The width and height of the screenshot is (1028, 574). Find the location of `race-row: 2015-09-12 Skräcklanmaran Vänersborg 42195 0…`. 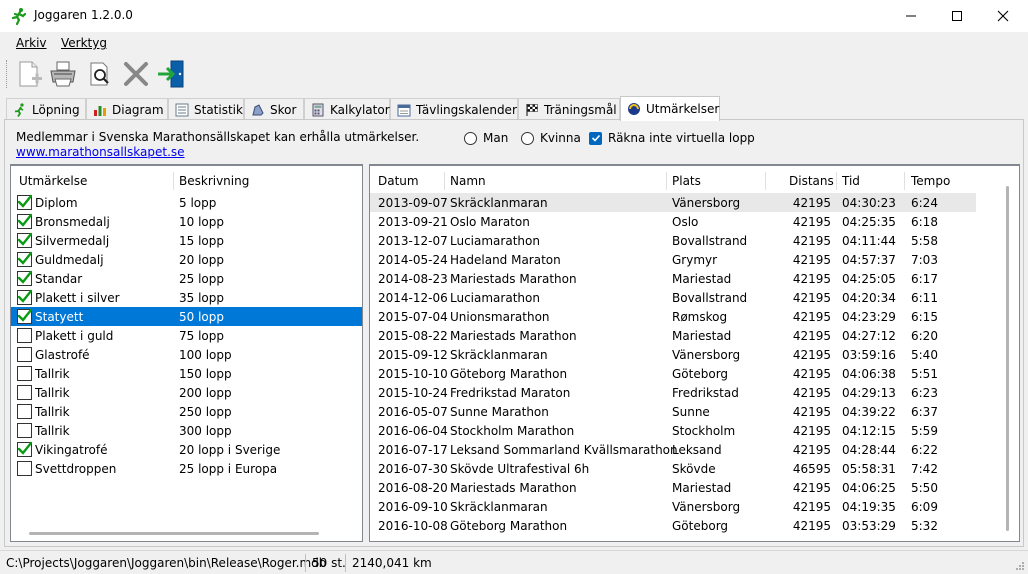

race-row: 2015-09-12 Skräcklanmaran Vänersborg 42195 0… is located at coordinates (673, 354).